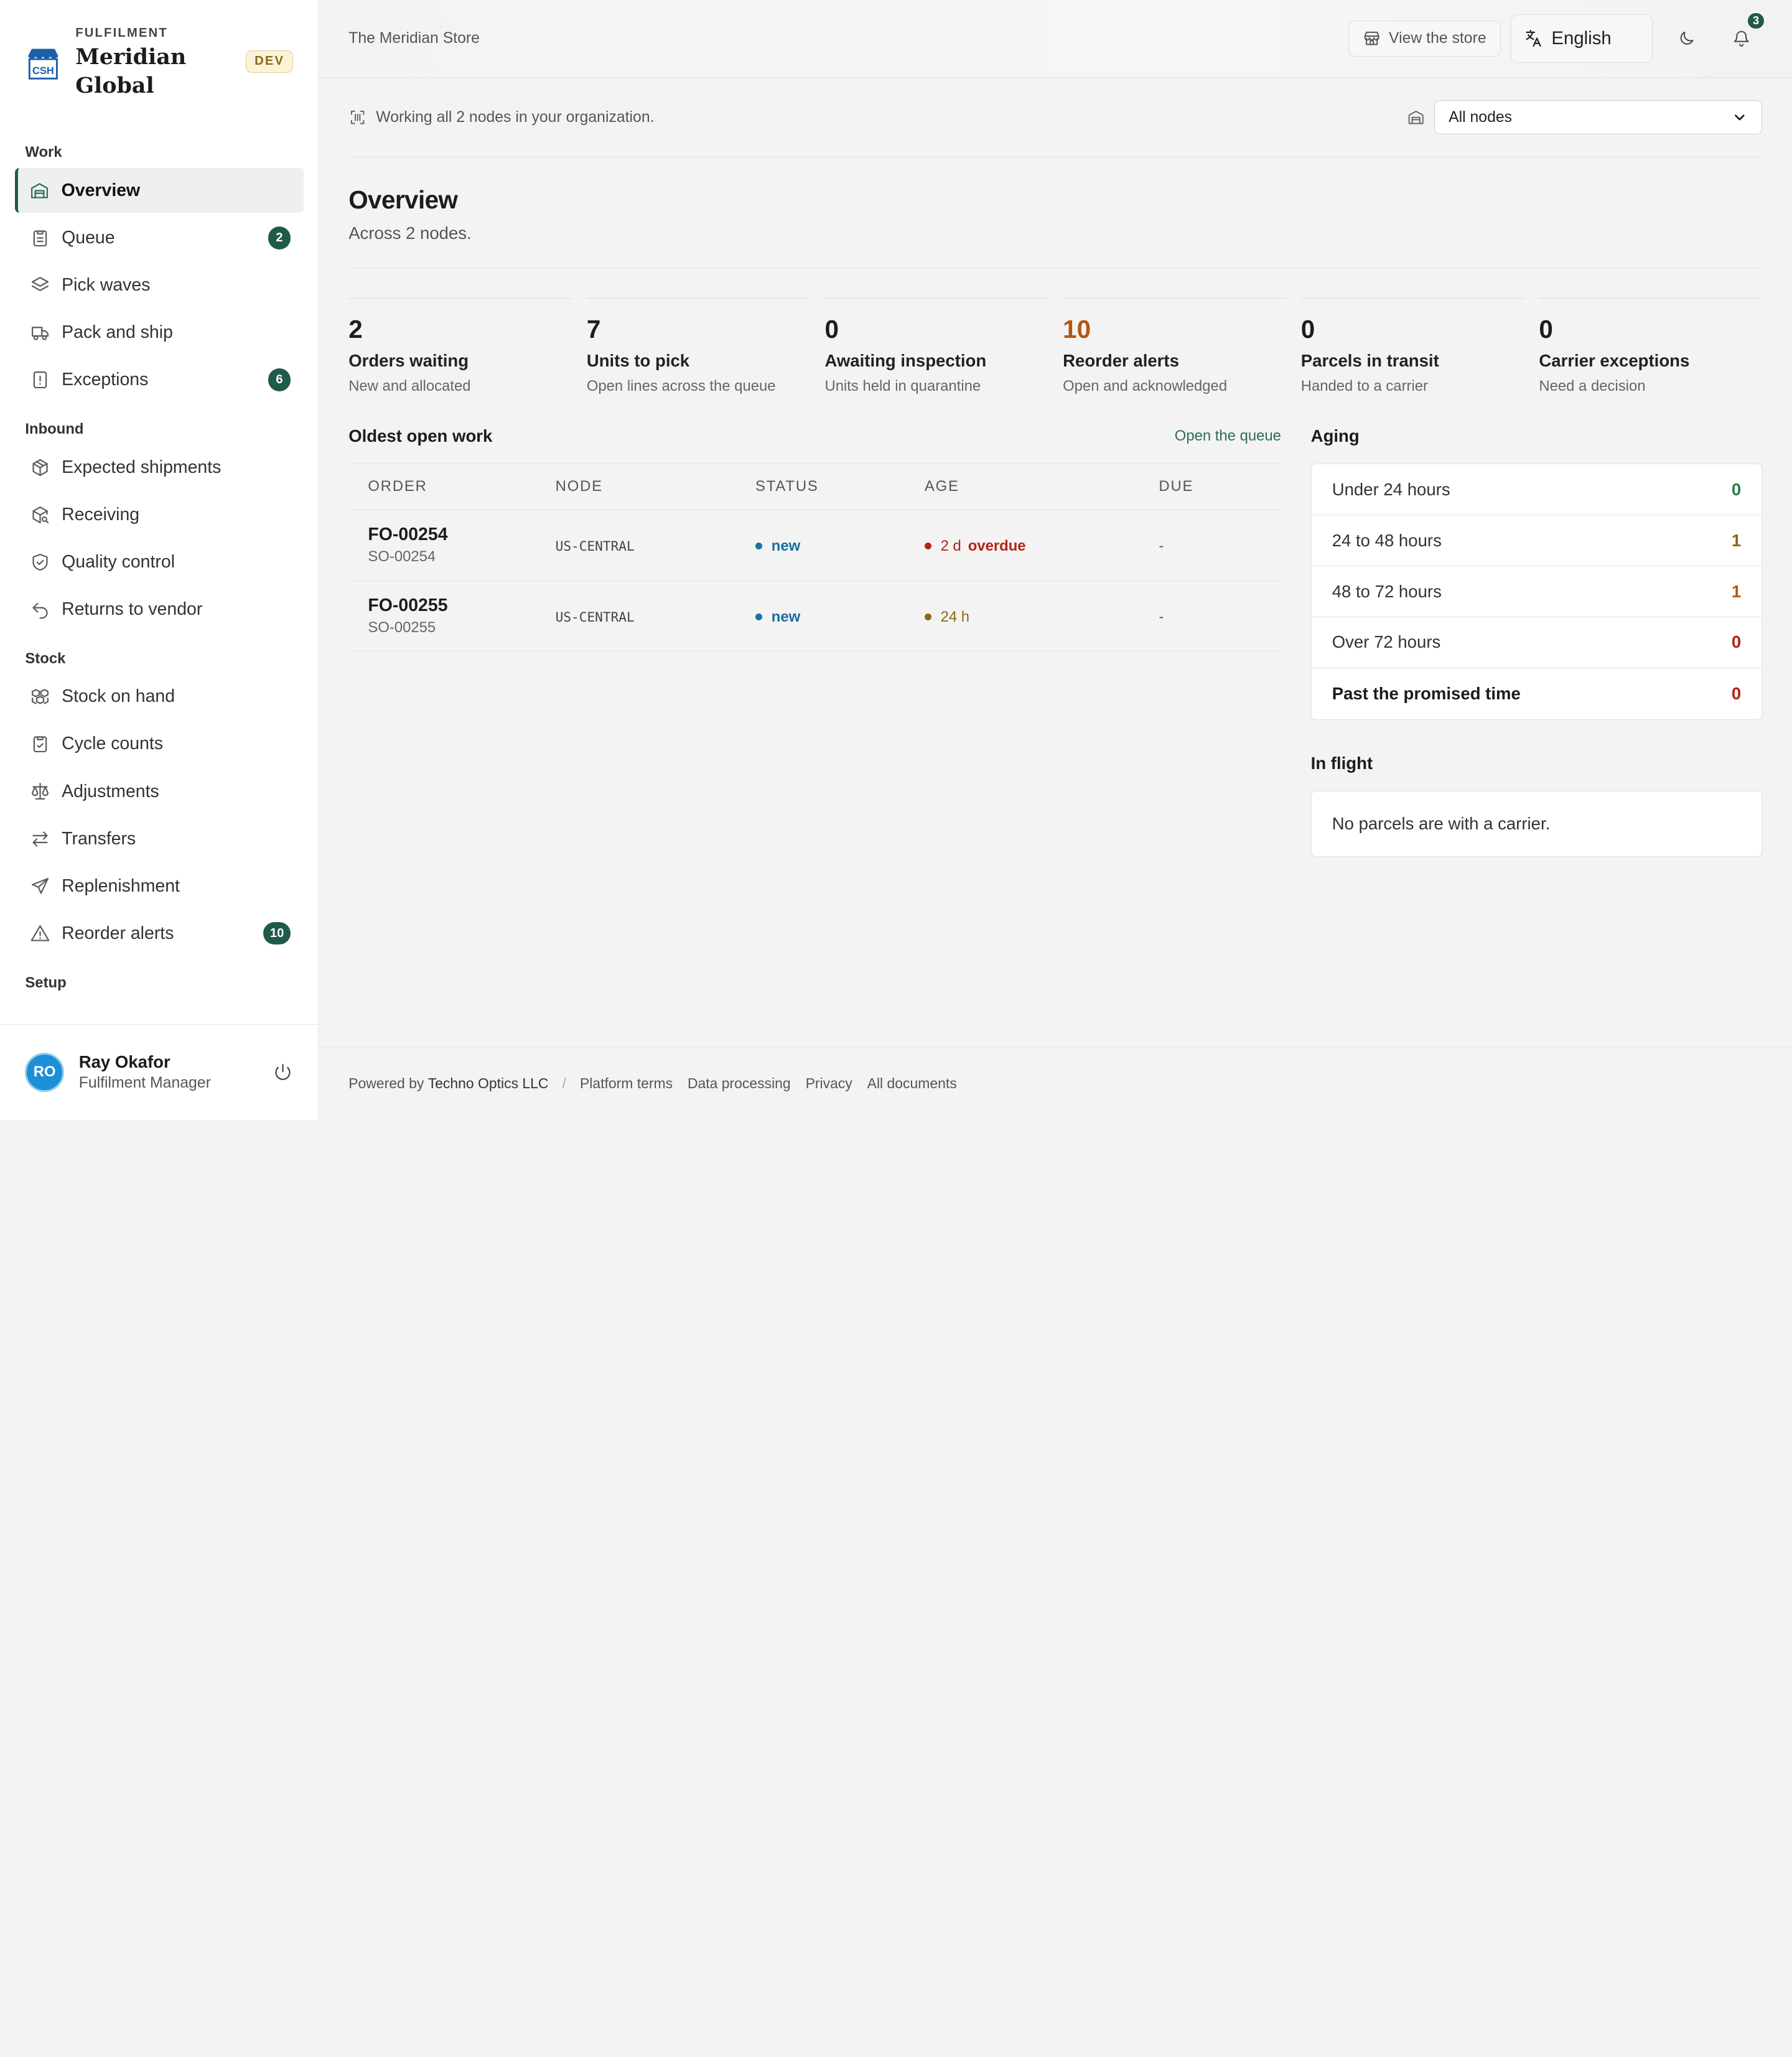 The width and height of the screenshot is (1792, 2057). What do you see at coordinates (1335, 436) in the screenshot?
I see `aging-title: Aging` at bounding box center [1335, 436].